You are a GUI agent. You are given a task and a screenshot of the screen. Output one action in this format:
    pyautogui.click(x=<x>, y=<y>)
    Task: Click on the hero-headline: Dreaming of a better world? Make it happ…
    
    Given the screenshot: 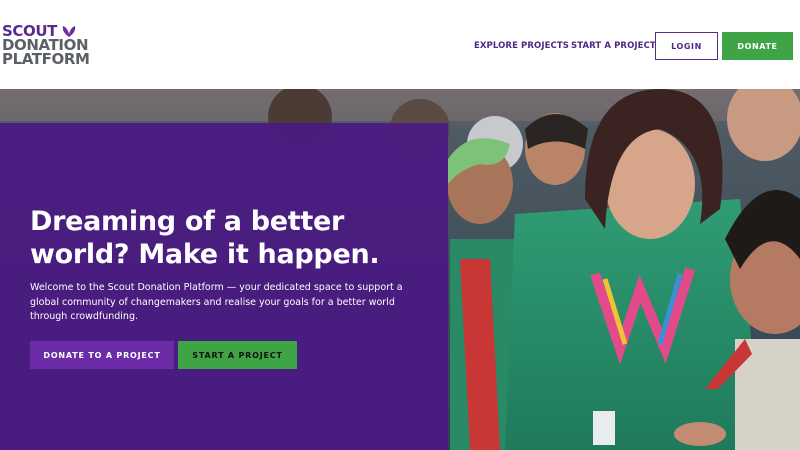 What is the action you would take?
    pyautogui.click(x=235, y=238)
    